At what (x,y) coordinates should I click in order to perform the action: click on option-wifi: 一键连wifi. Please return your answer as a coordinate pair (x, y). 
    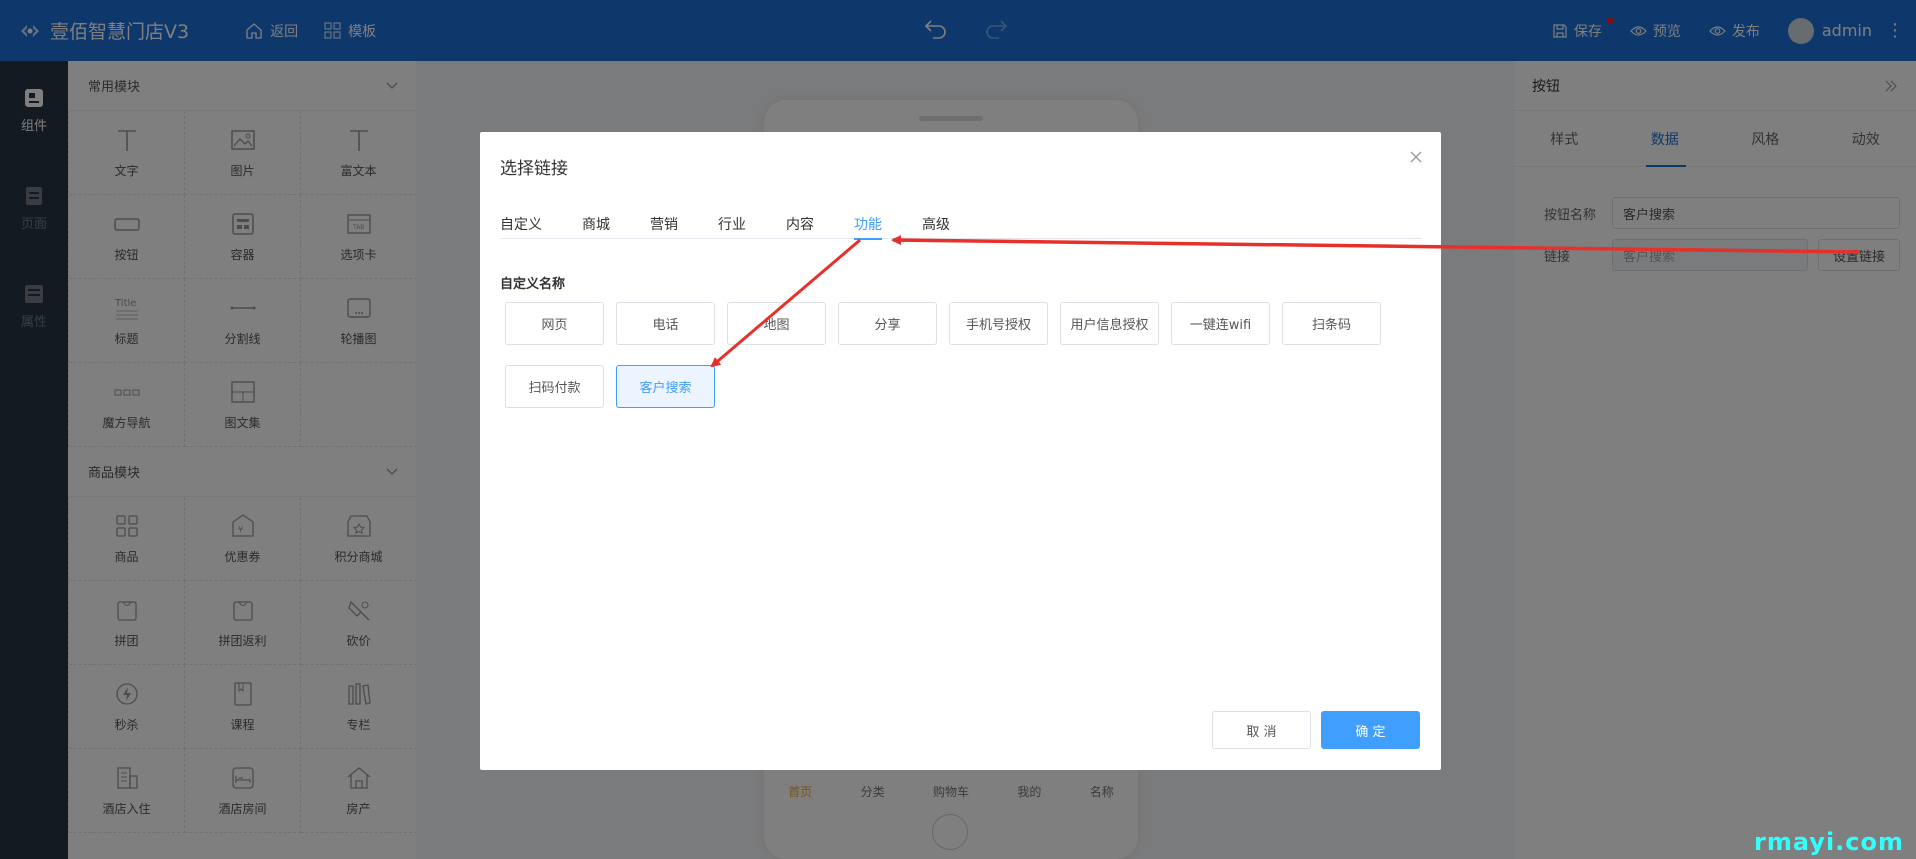
    Looking at the image, I should click on (1220, 323).